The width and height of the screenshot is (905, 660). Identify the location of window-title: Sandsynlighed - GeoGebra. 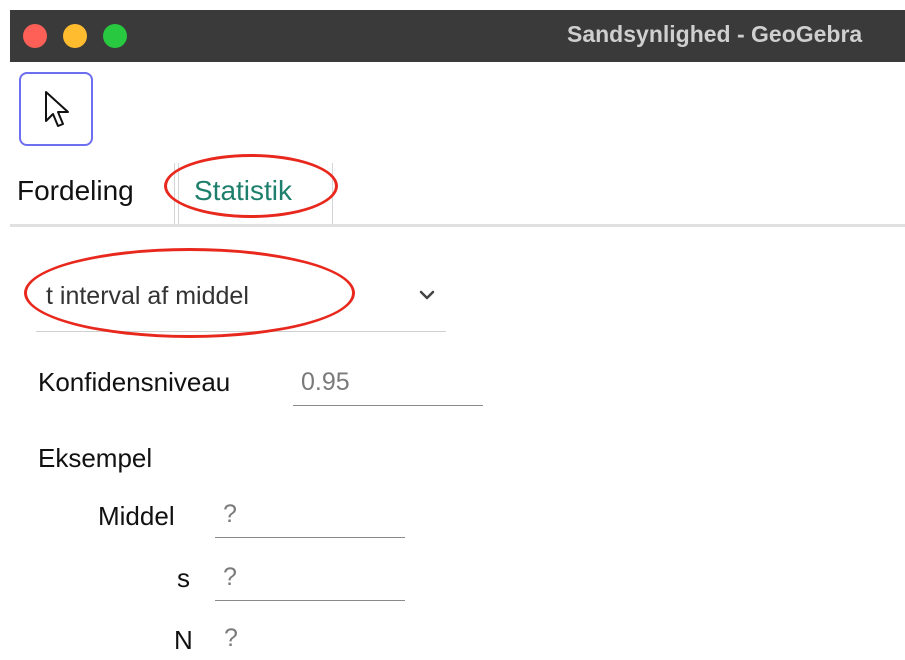
(715, 34).